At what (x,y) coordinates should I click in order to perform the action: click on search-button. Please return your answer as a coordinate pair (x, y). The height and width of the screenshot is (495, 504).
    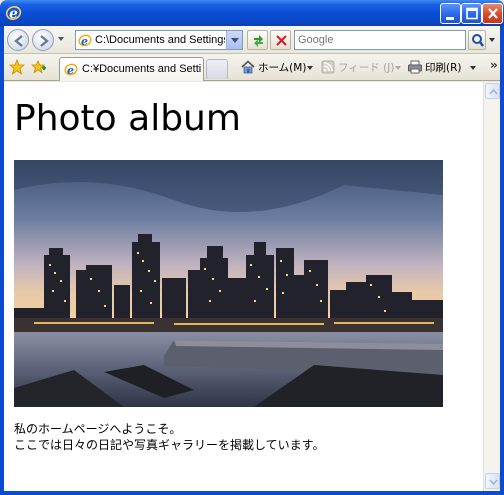
    Looking at the image, I should click on (477, 40).